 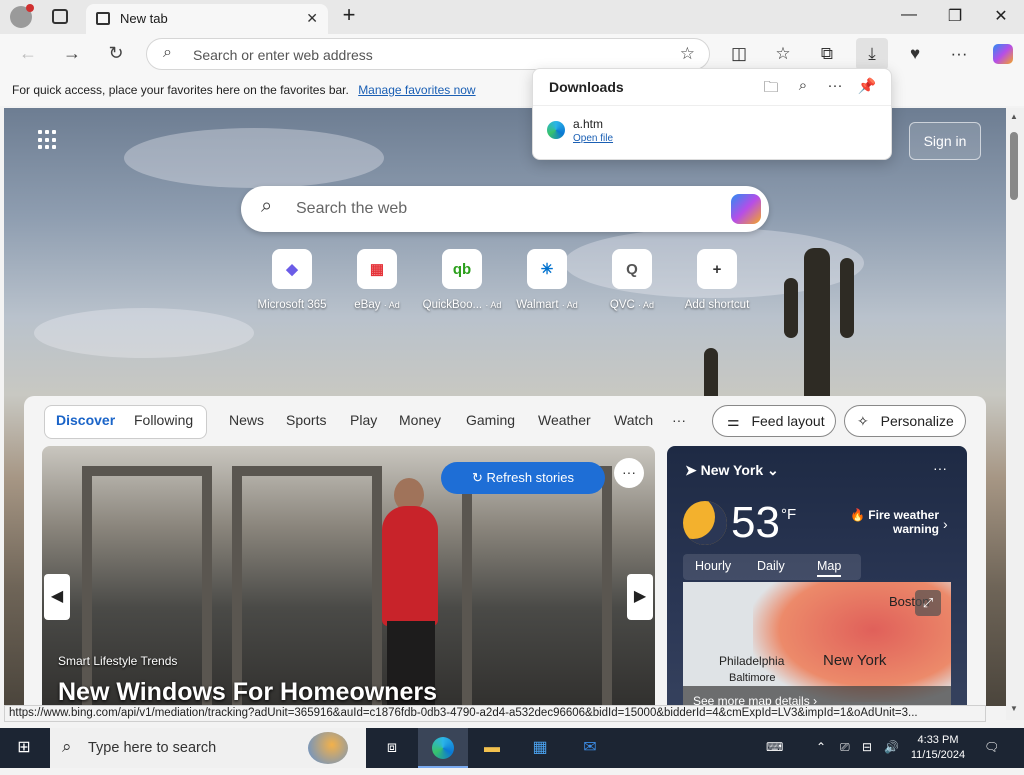 I want to click on settings-more-icon: ···, so click(x=959, y=54).